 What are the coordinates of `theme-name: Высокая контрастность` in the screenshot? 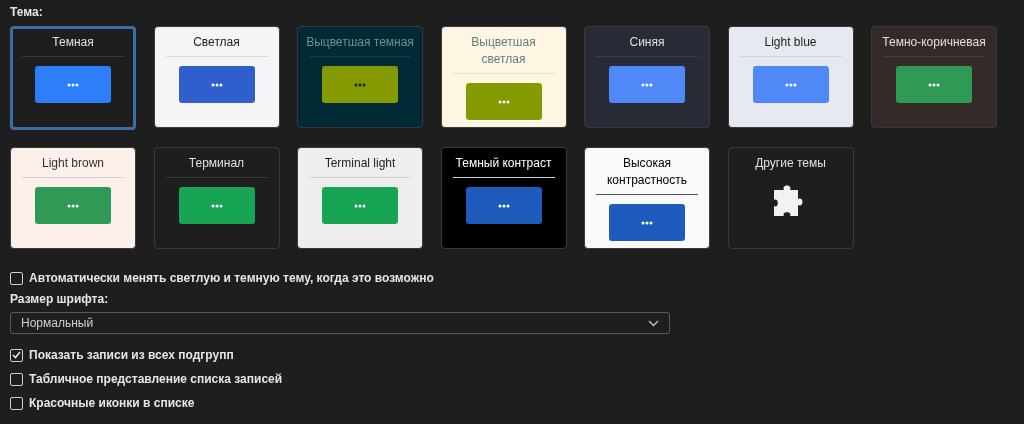 It's located at (647, 172).